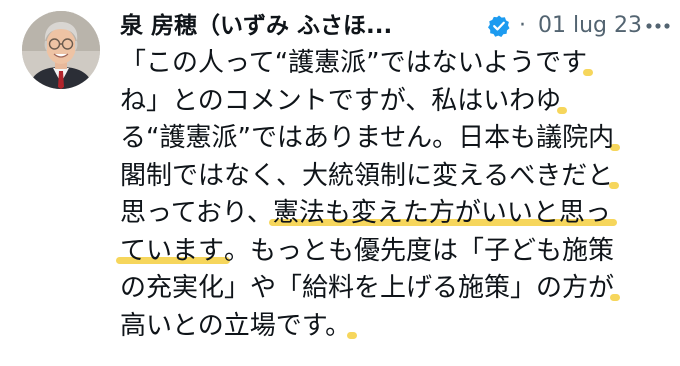  What do you see at coordinates (341, 100) in the screenshot?
I see `text-segment: ね」とのコメントですが、私はいわゆ` at bounding box center [341, 100].